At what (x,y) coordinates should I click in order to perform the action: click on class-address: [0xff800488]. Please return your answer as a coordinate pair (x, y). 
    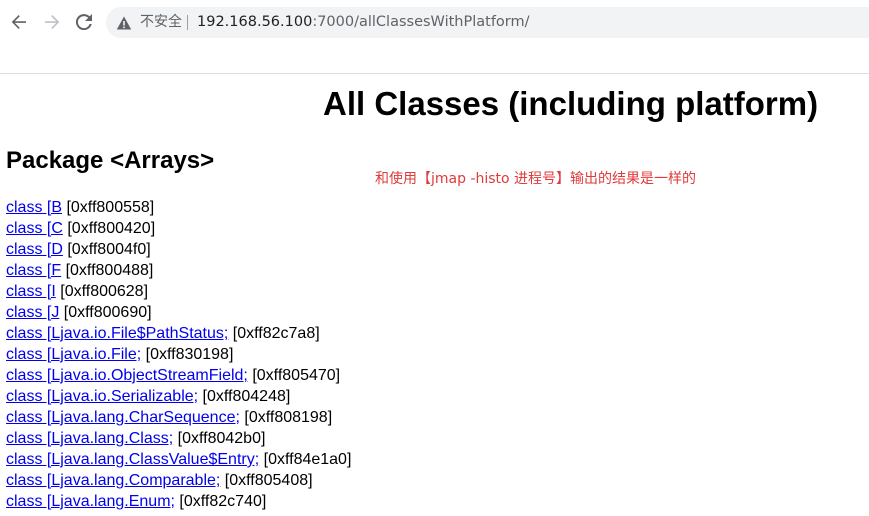
    Looking at the image, I should click on (107, 270).